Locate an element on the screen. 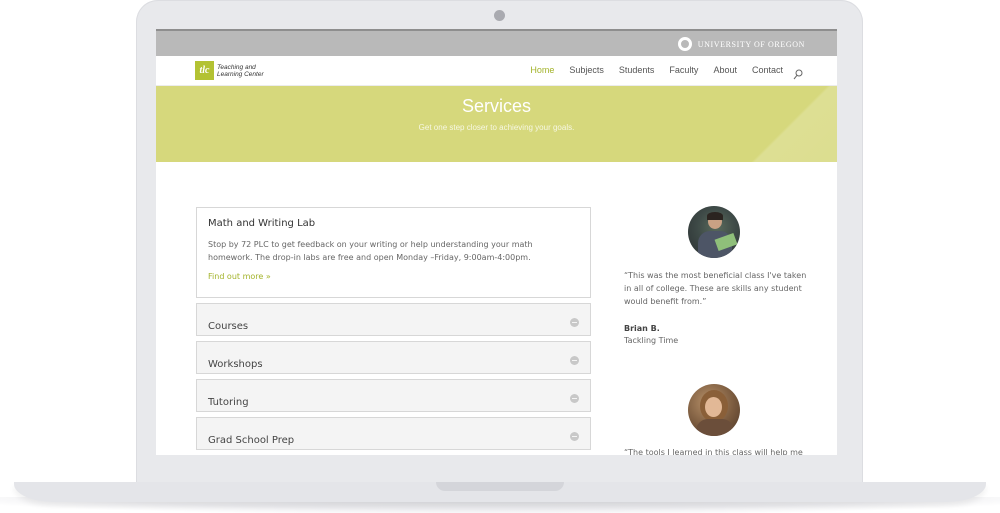 The image size is (1000, 513). brand-mark: tlc is located at coordinates (204, 70).